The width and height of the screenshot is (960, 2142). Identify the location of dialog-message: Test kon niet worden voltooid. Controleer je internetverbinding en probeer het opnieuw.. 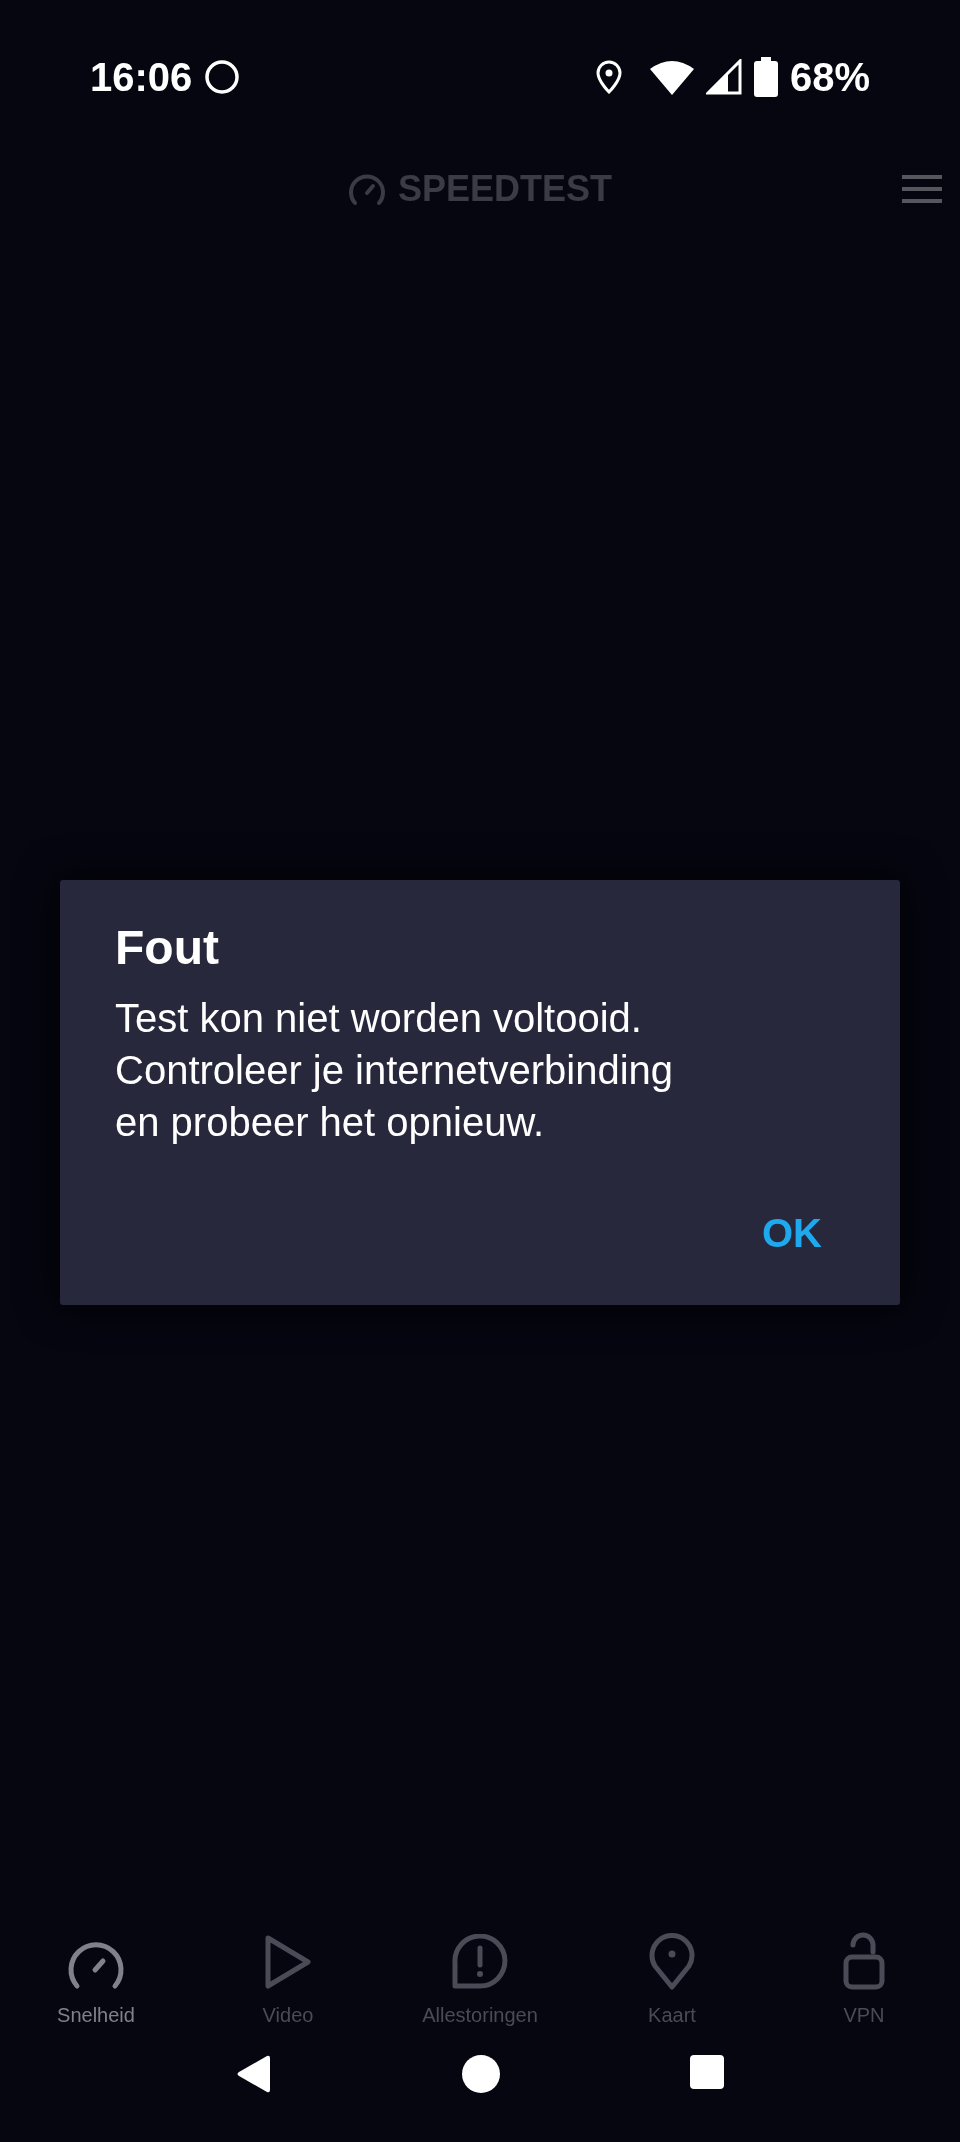
(395, 1070).